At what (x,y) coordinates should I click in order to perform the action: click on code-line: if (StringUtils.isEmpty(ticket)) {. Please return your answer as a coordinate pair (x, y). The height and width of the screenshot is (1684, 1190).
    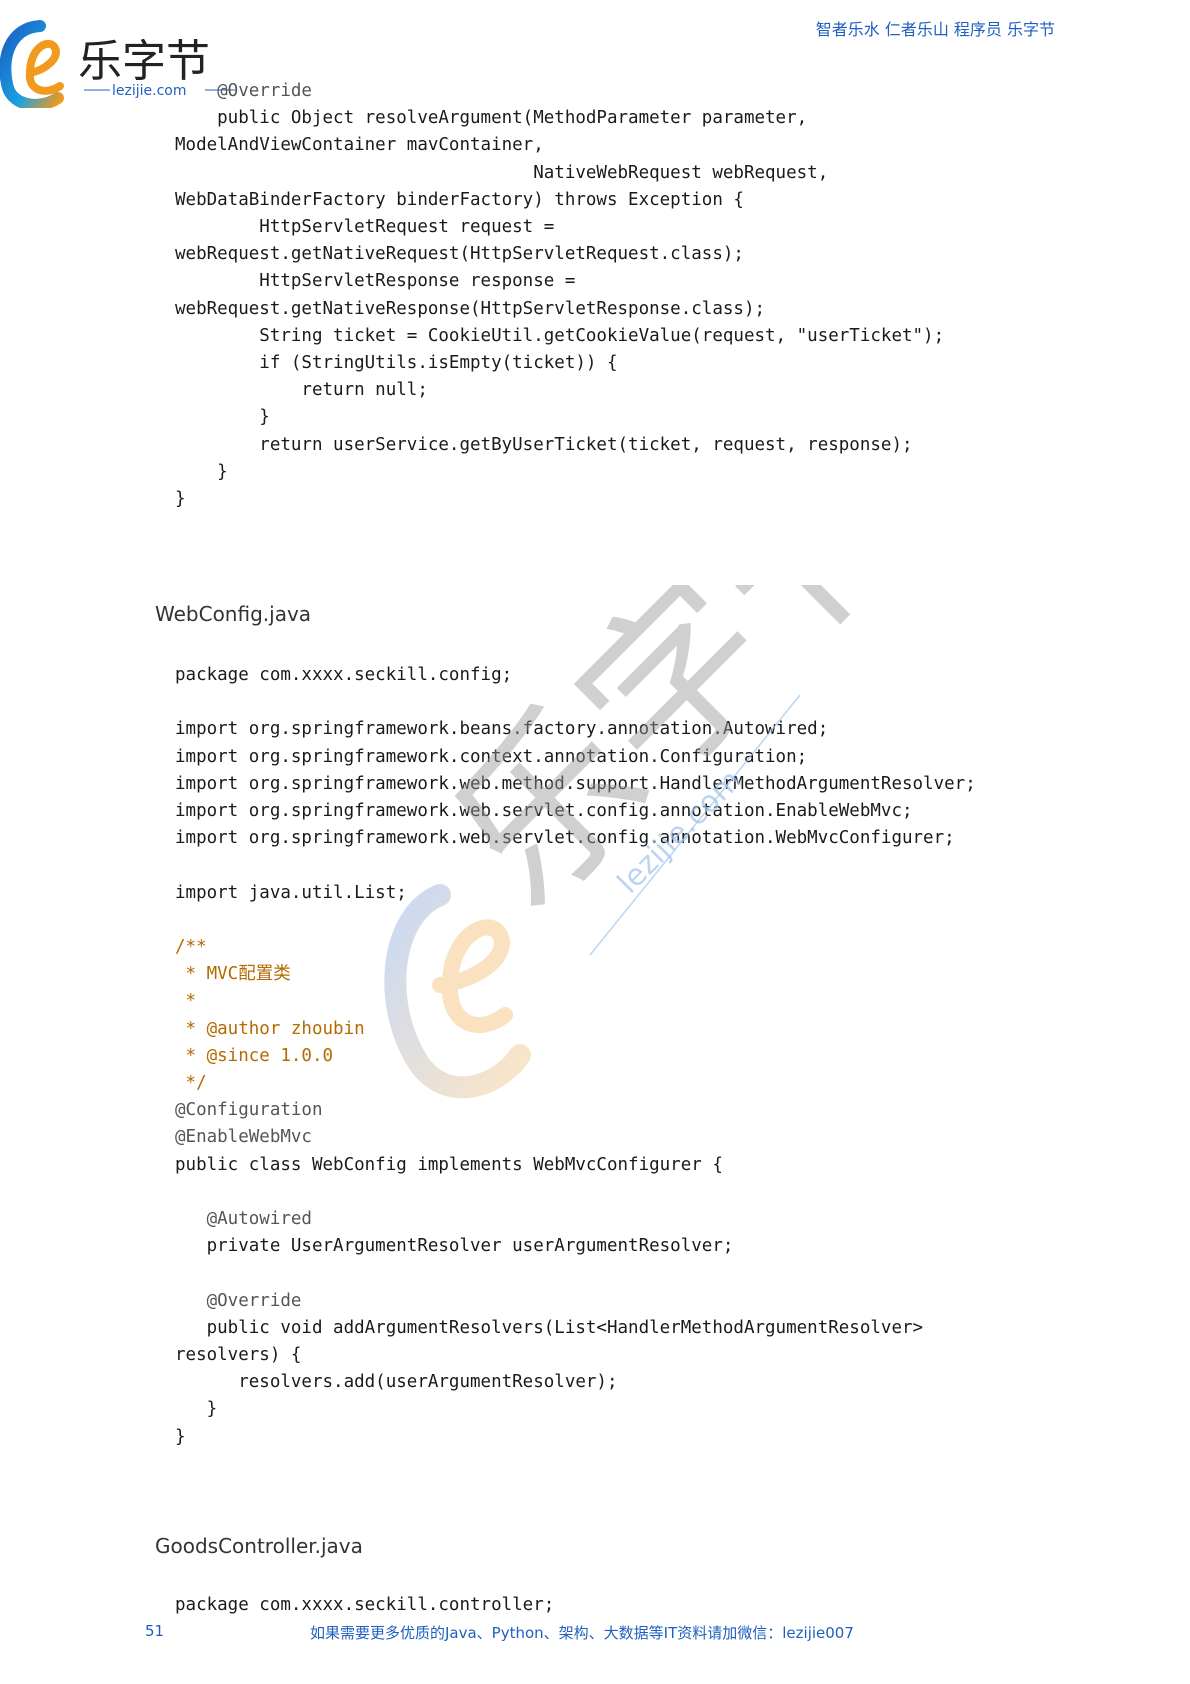
    Looking at the image, I should click on (396, 363).